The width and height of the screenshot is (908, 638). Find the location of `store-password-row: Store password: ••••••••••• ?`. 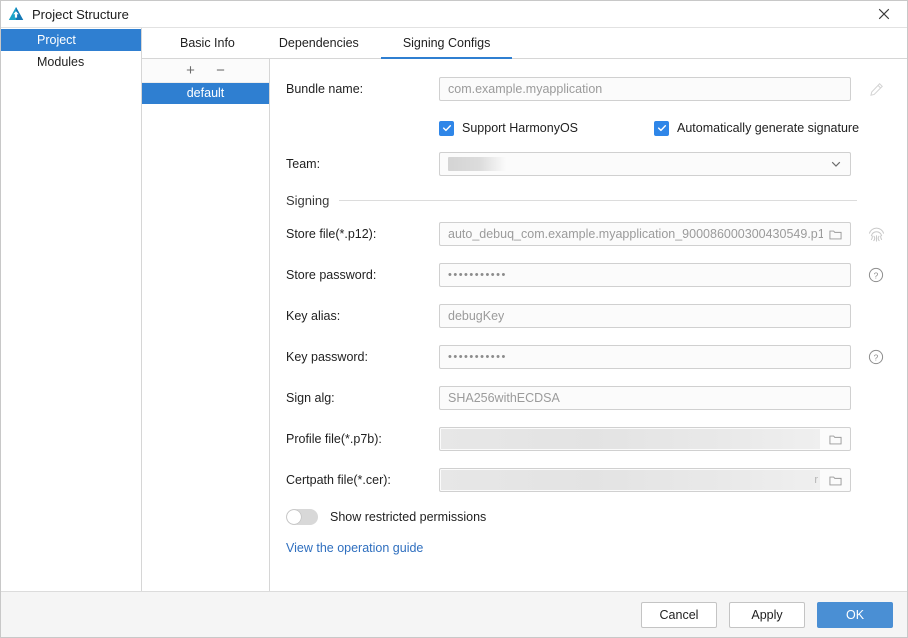

store-password-row: Store password: ••••••••••• ? is located at coordinates (588, 275).